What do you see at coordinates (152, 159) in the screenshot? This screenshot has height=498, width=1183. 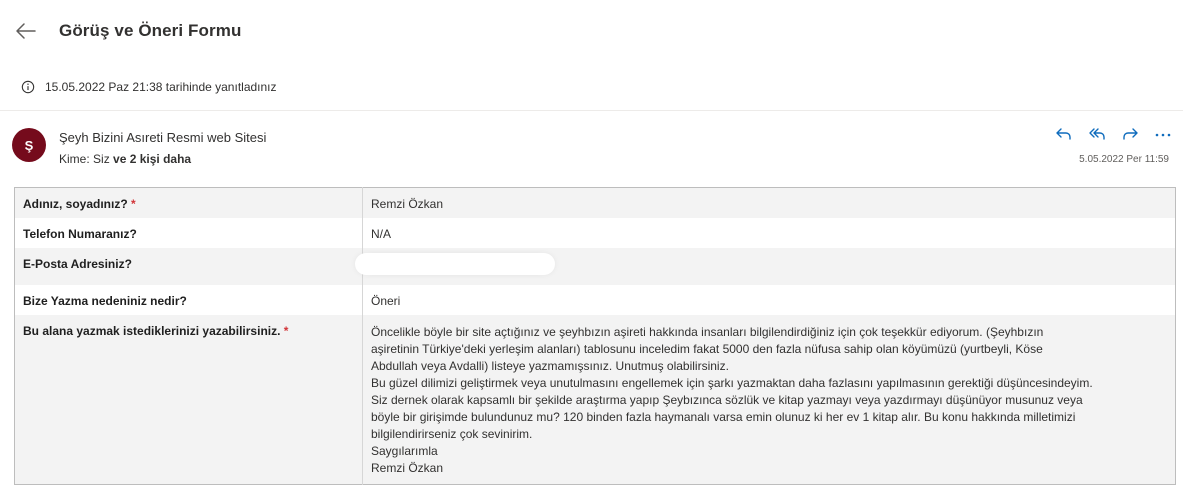 I see `to-more: ve 2 kişi daha` at bounding box center [152, 159].